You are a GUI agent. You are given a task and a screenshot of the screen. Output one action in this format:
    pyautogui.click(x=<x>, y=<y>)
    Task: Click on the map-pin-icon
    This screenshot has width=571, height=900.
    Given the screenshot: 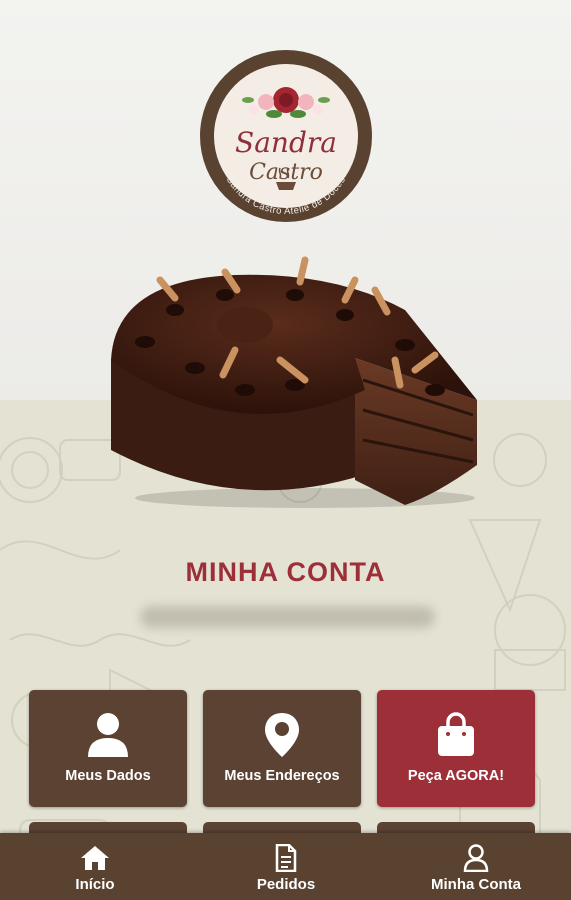 What is the action you would take?
    pyautogui.click(x=282, y=735)
    